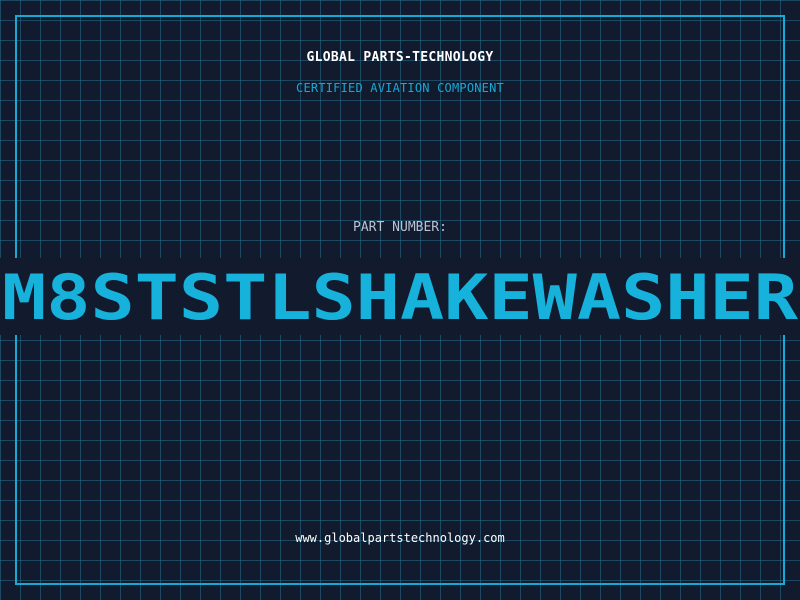 The image size is (800, 600). Describe the element at coordinates (400, 538) in the screenshot. I see `website-link: www.globalpartstechnology.com` at that location.